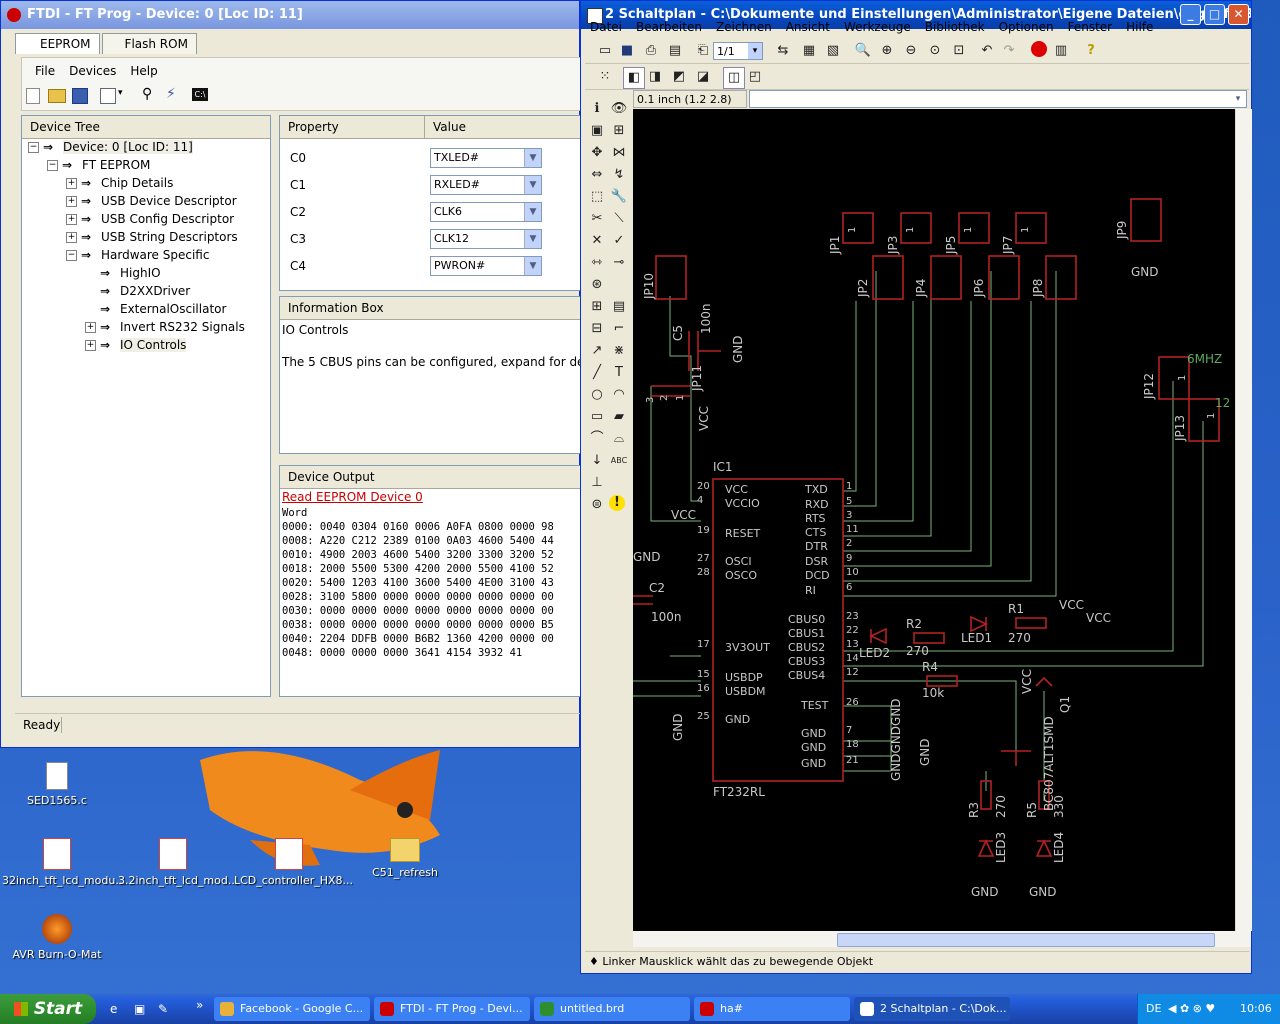 This screenshot has width=1280, height=1024. Describe the element at coordinates (1153, 1009) in the screenshot. I see `language-indicator: DE` at that location.